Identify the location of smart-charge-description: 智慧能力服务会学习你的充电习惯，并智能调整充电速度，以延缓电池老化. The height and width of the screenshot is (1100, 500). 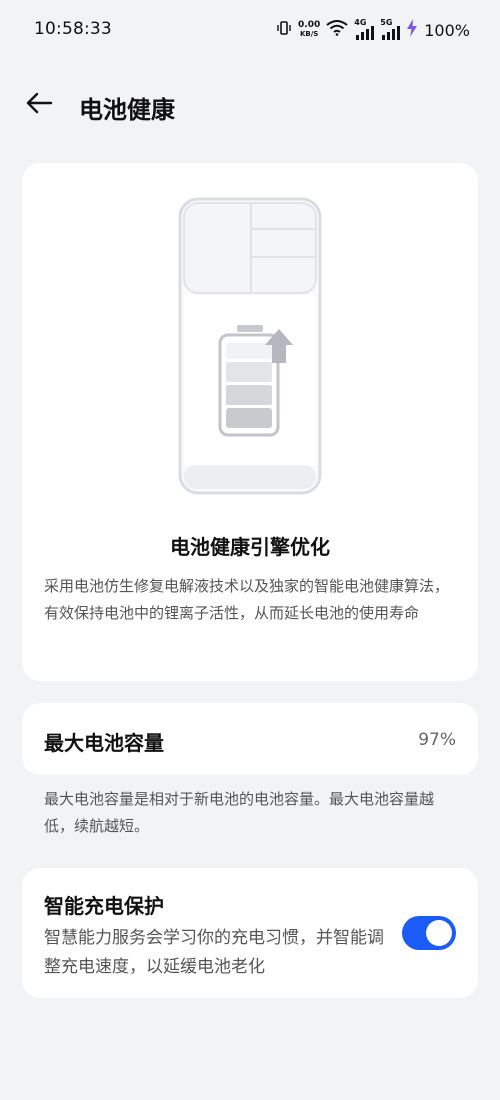
(214, 952).